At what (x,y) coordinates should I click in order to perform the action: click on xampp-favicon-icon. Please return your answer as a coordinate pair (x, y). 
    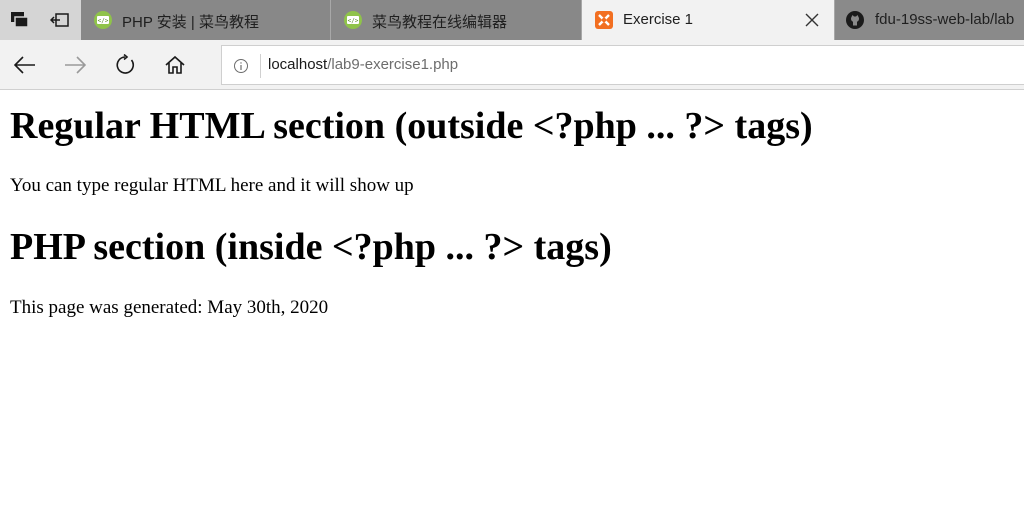
    Looking at the image, I should click on (604, 20).